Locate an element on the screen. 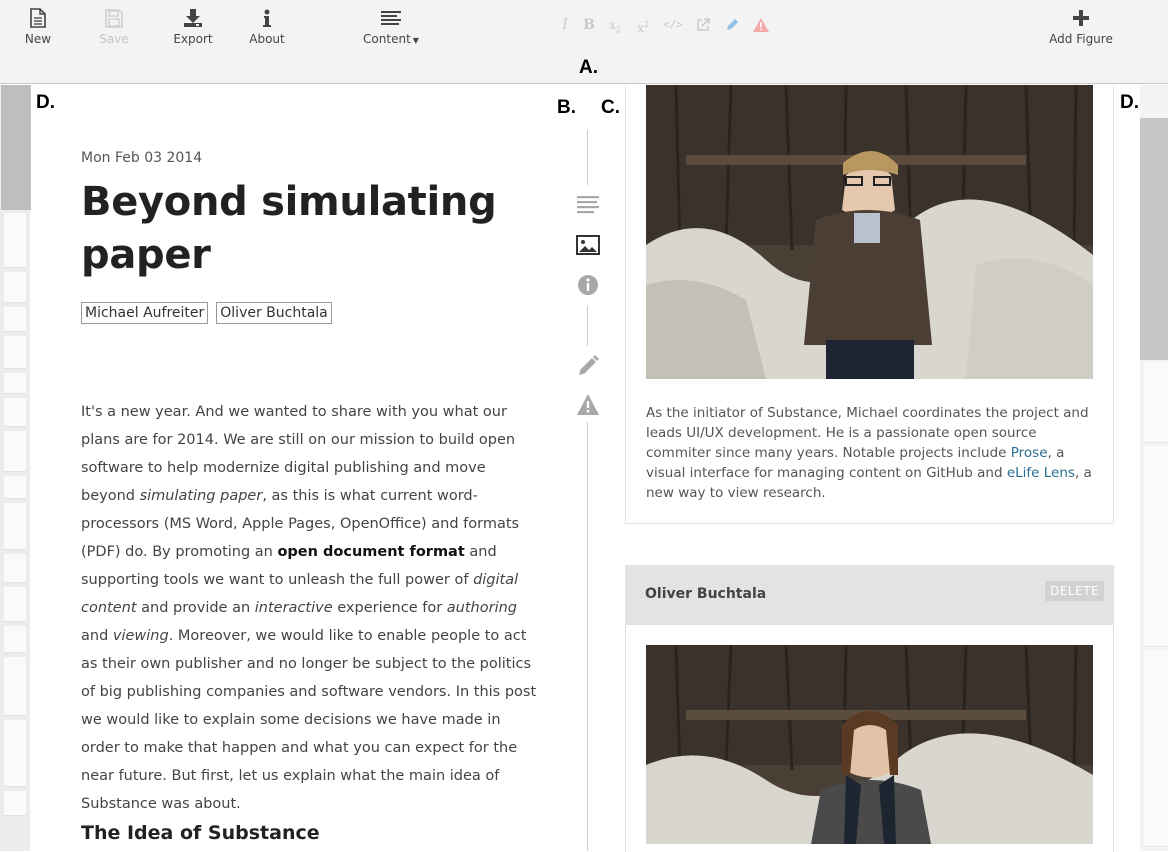 Image resolution: width=1168 pixels, height=852 pixels. new-button: New is located at coordinates (38, 27).